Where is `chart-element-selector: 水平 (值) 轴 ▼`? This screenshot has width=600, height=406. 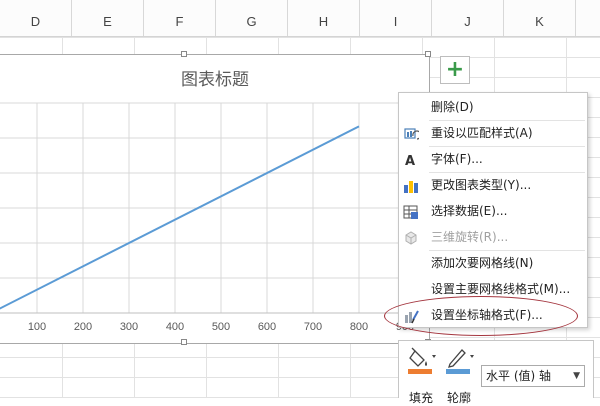
chart-element-selector: 水平 (值) 轴 ▼ is located at coordinates (533, 376).